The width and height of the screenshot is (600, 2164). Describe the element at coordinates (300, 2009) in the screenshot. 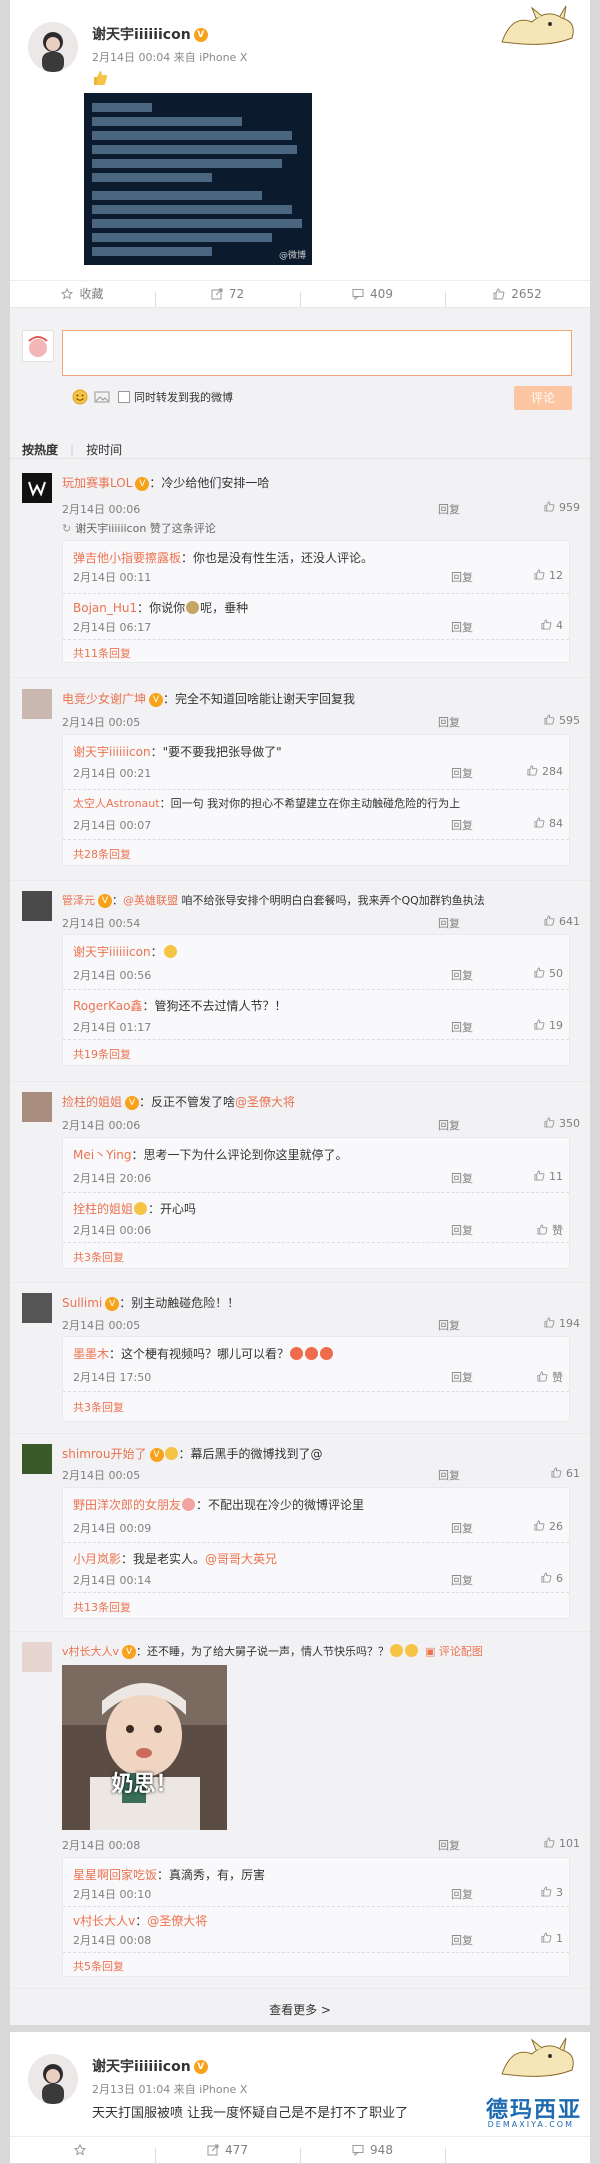

I see `view-more-link: 查看更多 >` at that location.